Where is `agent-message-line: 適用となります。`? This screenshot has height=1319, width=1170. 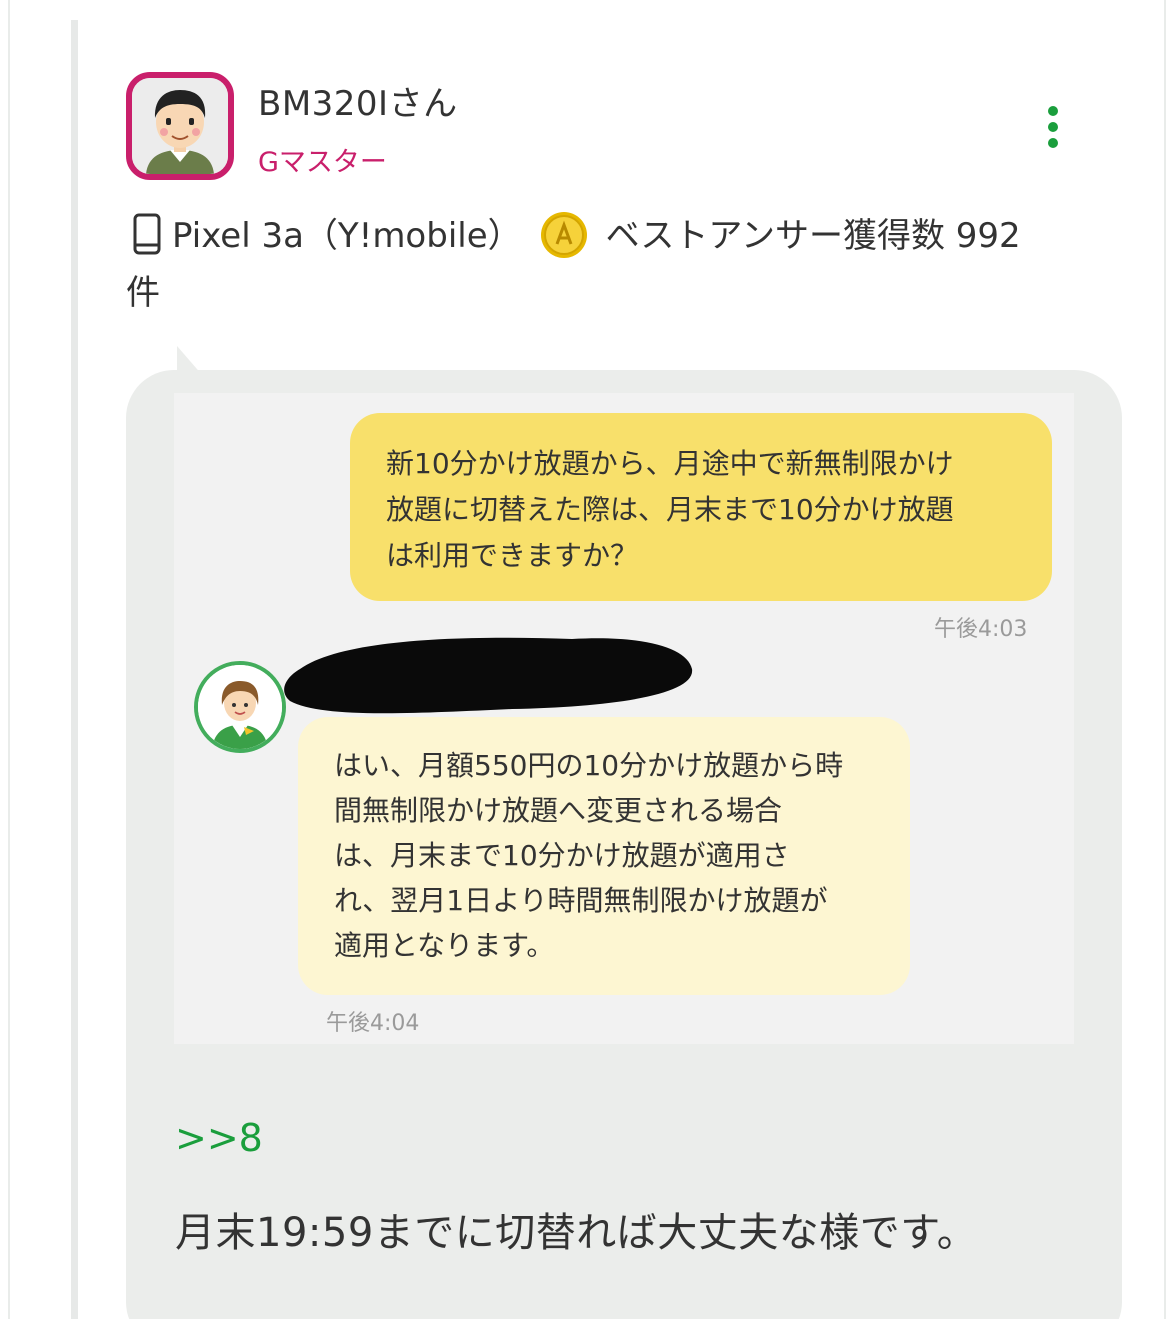 agent-message-line: 適用となります。 is located at coordinates (444, 945).